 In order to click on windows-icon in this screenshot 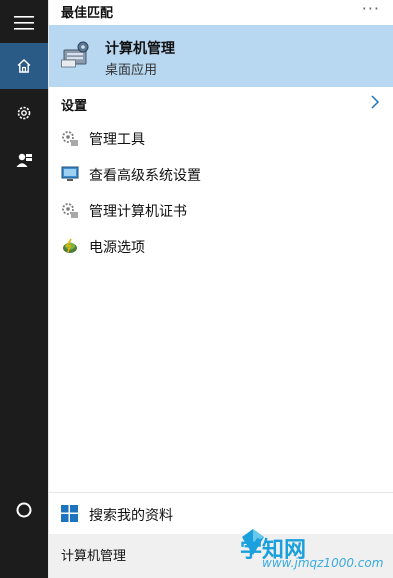, I will do `click(69, 513)`.